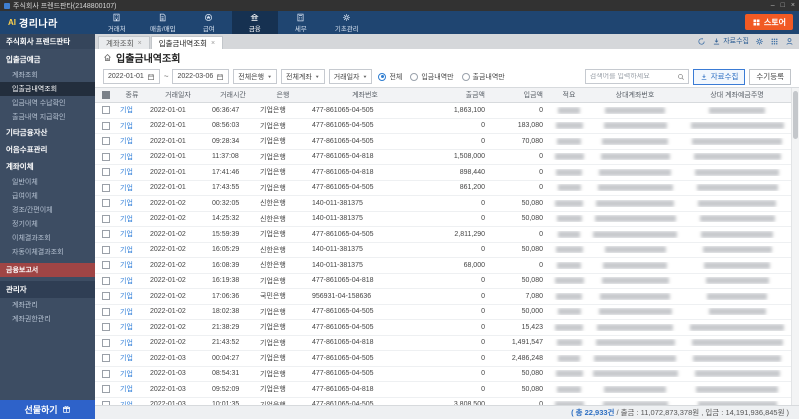 This screenshot has height=419, width=799. What do you see at coordinates (789, 41) in the screenshot?
I see `user-icon` at bounding box center [789, 41].